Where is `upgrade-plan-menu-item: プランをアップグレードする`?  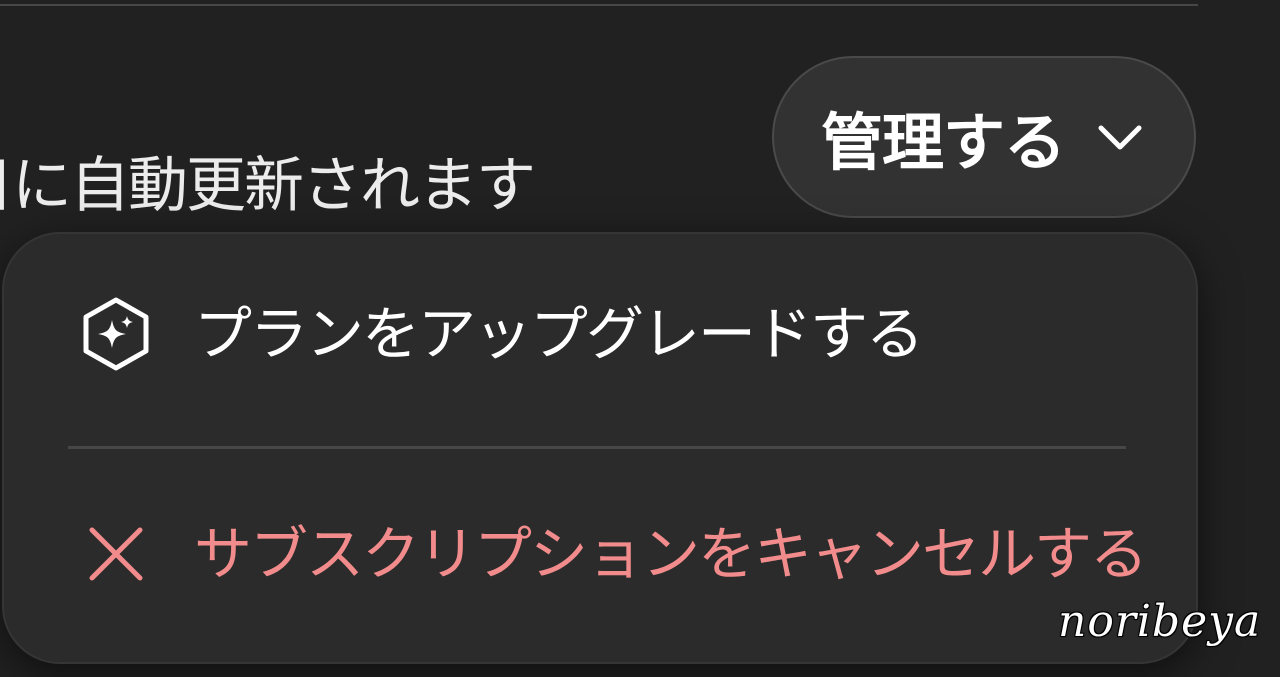
upgrade-plan-menu-item: プランをアップグレードする is located at coordinates (501, 334).